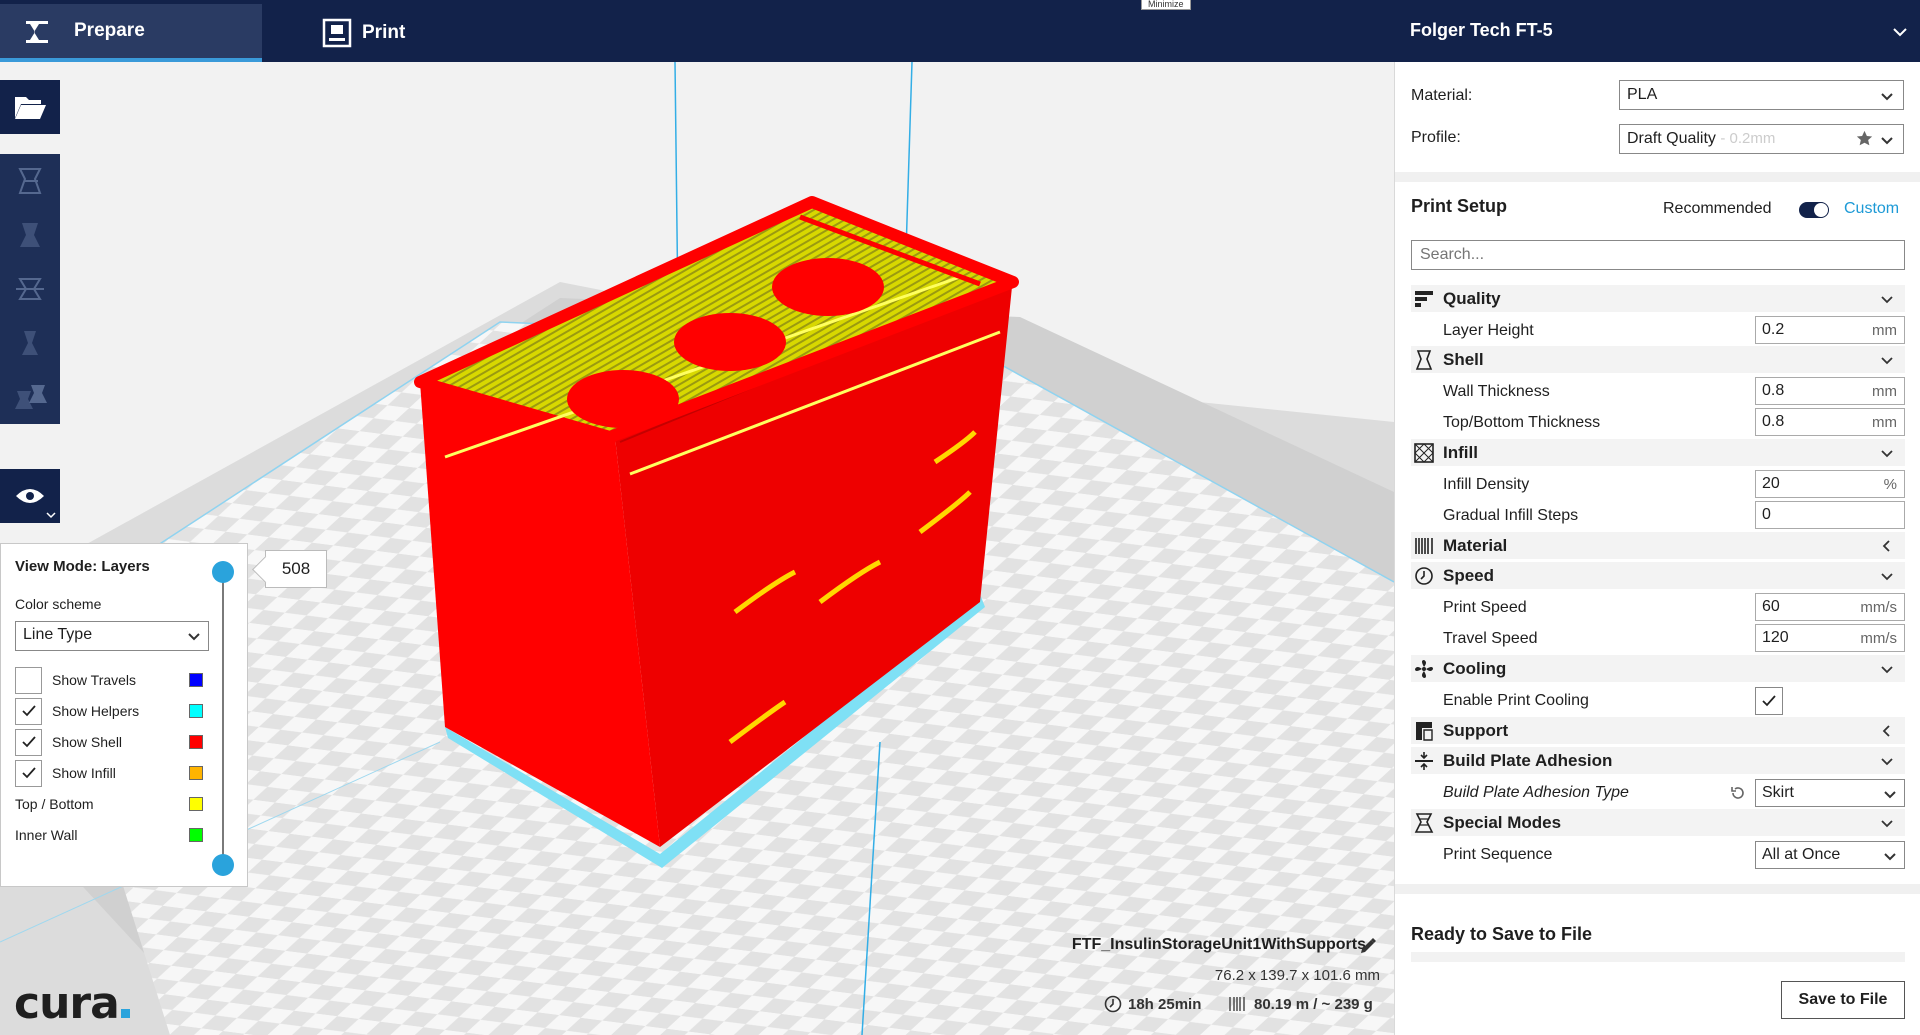  What do you see at coordinates (1771, 606) in the screenshot?
I see `print-speed-value: 60` at bounding box center [1771, 606].